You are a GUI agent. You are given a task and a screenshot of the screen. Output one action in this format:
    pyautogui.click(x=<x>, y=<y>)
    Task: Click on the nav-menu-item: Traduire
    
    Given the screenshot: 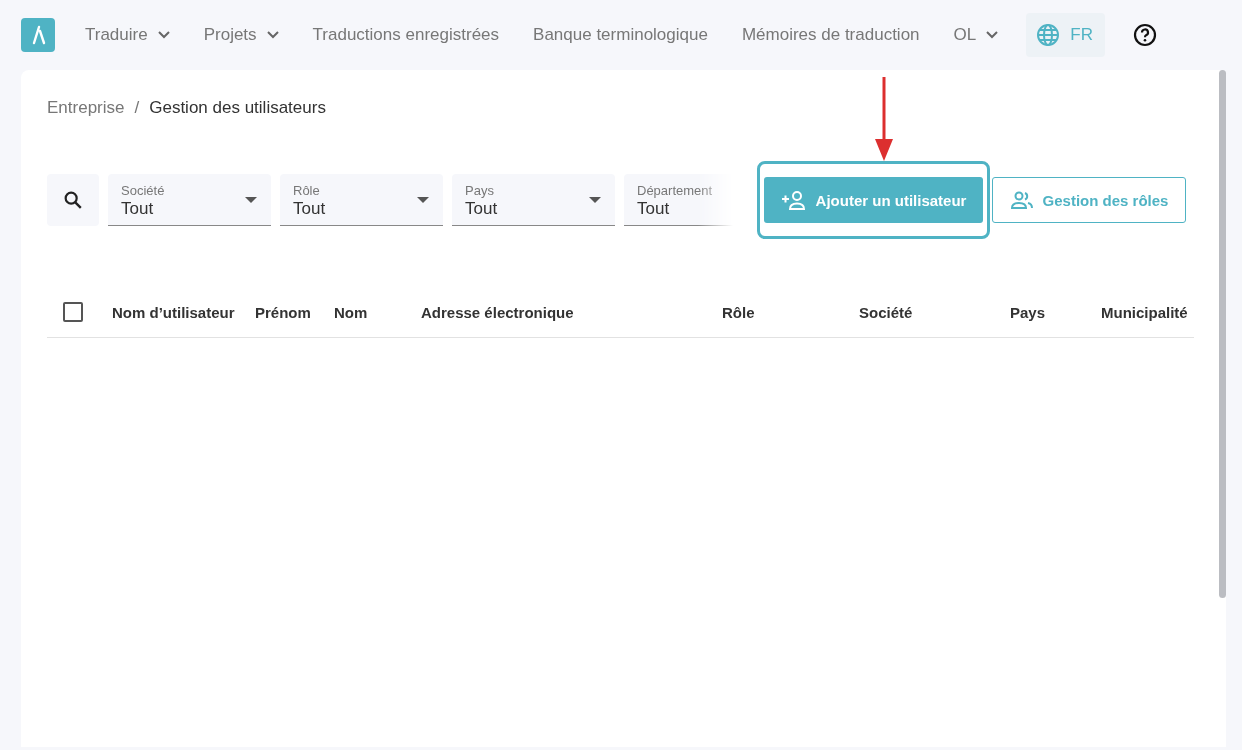 What is the action you would take?
    pyautogui.click(x=127, y=35)
    